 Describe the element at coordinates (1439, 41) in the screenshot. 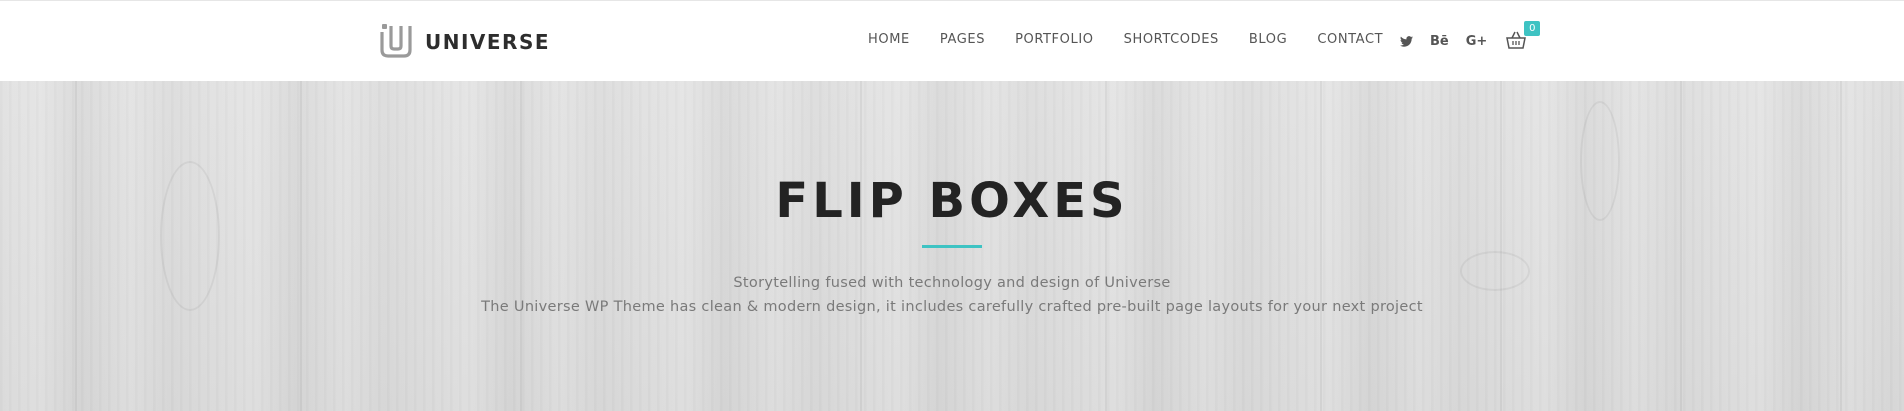

I see `behance-icon: Bē` at that location.